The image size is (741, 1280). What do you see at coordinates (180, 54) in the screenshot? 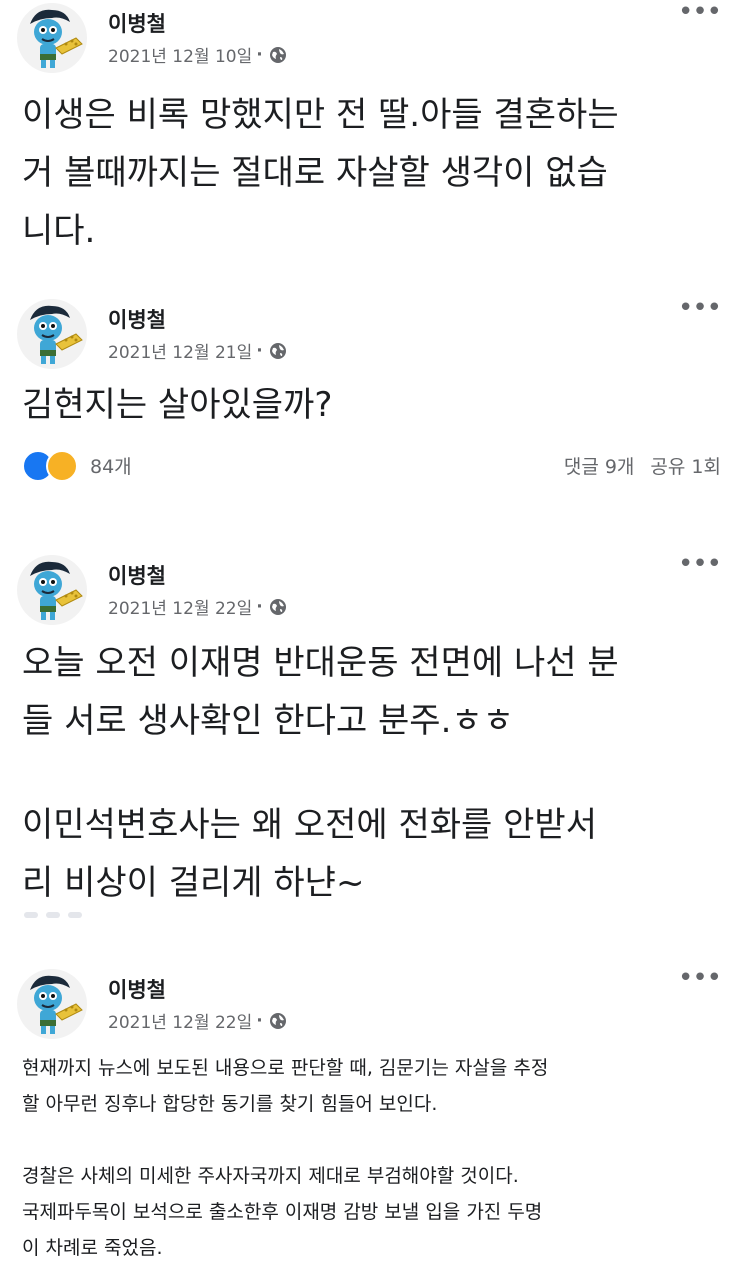
I see `post-date: 2021년 12월 10일` at bounding box center [180, 54].